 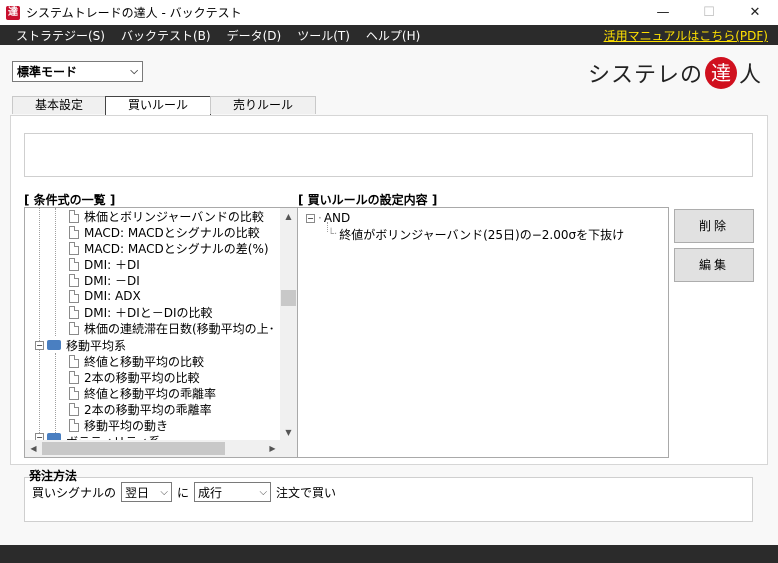 I want to click on manual-pdf-link: 活用マニュアルはこちら(PDF), so click(x=686, y=35).